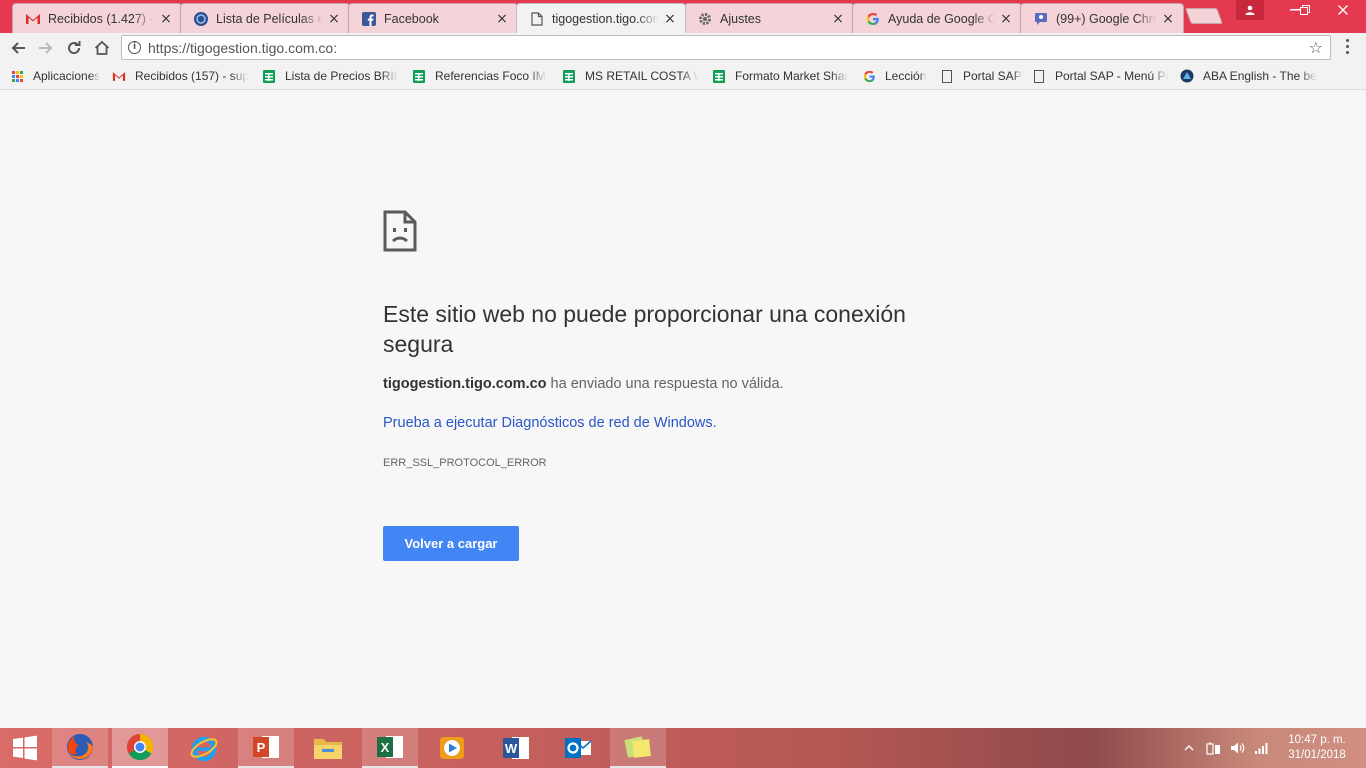  Describe the element at coordinates (1305, 10) in the screenshot. I see `restore-icon` at that location.